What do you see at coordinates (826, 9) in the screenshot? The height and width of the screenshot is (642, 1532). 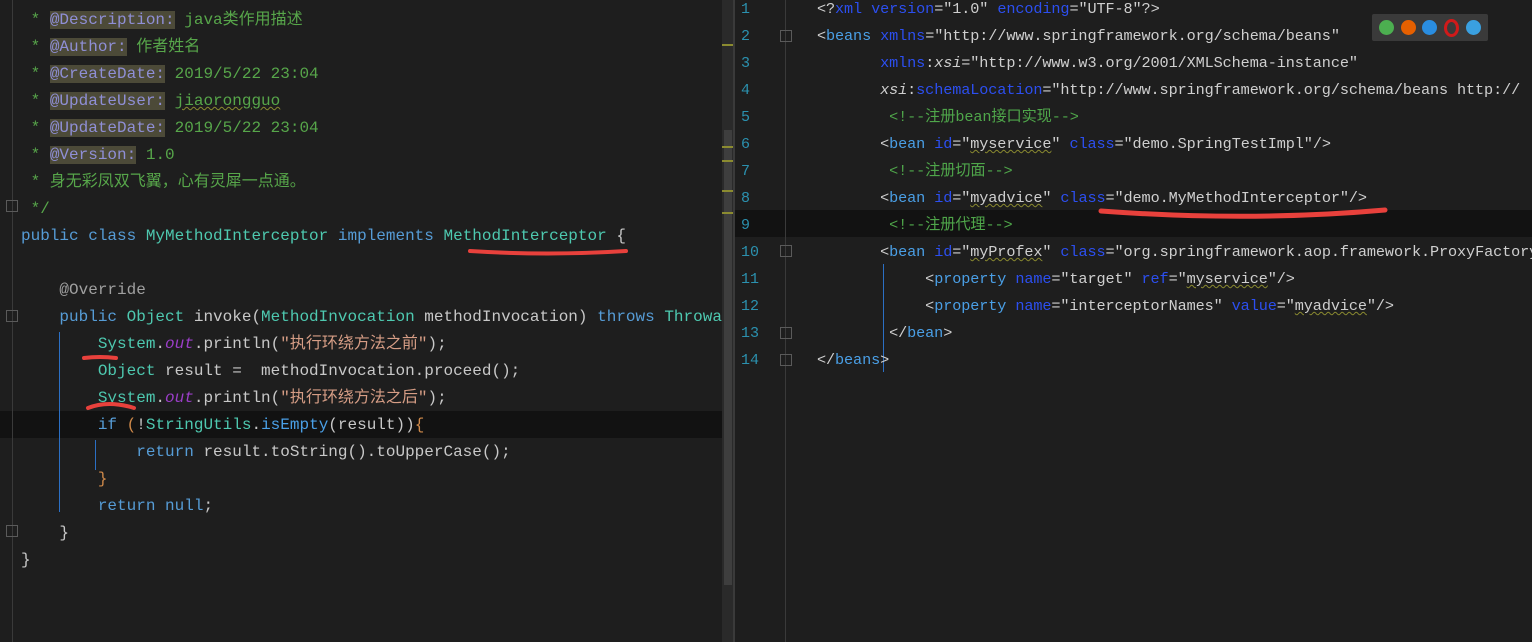 I see `code-token: <?` at bounding box center [826, 9].